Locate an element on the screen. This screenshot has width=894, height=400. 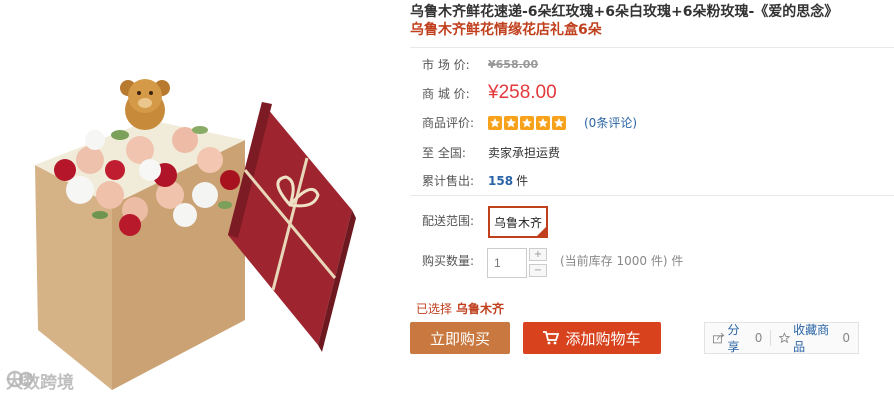
store-price: ¥258.00 is located at coordinates (522, 92).